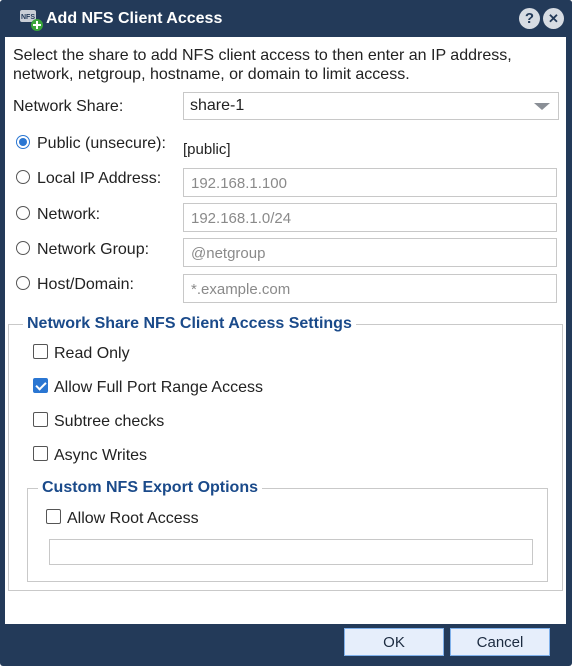 Image resolution: width=572 pixels, height=666 pixels. What do you see at coordinates (23, 177) in the screenshot?
I see `local-ip-radio` at bounding box center [23, 177].